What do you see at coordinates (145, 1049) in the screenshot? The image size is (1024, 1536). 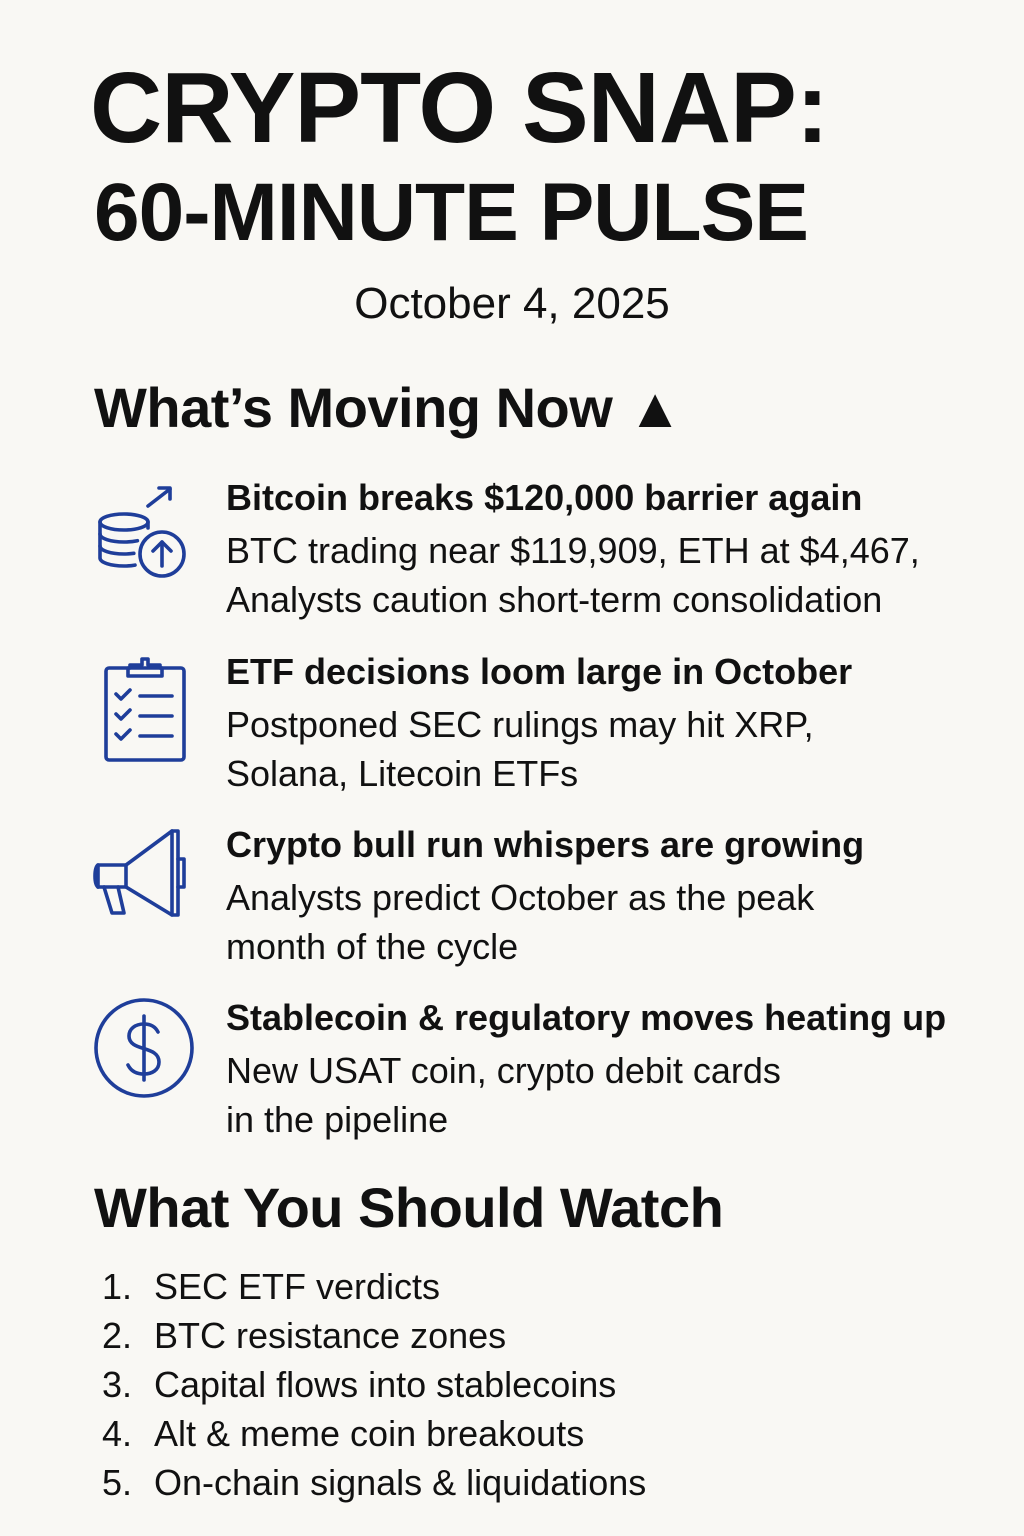 I see `dollar-circle-icon` at bounding box center [145, 1049].